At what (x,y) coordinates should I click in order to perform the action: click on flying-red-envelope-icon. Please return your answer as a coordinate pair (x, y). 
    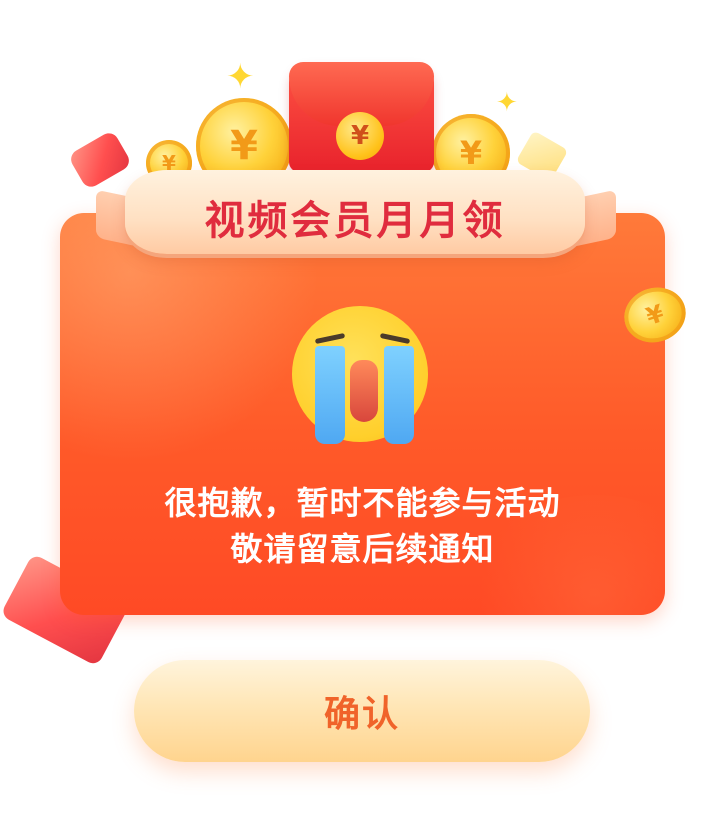
    Looking at the image, I should click on (100, 160).